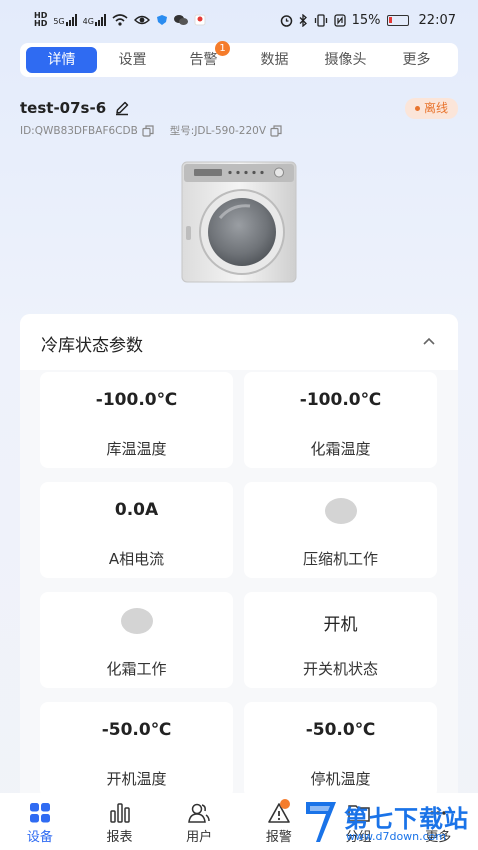 The height and width of the screenshot is (850, 478). I want to click on wifi-icon, so click(120, 20).